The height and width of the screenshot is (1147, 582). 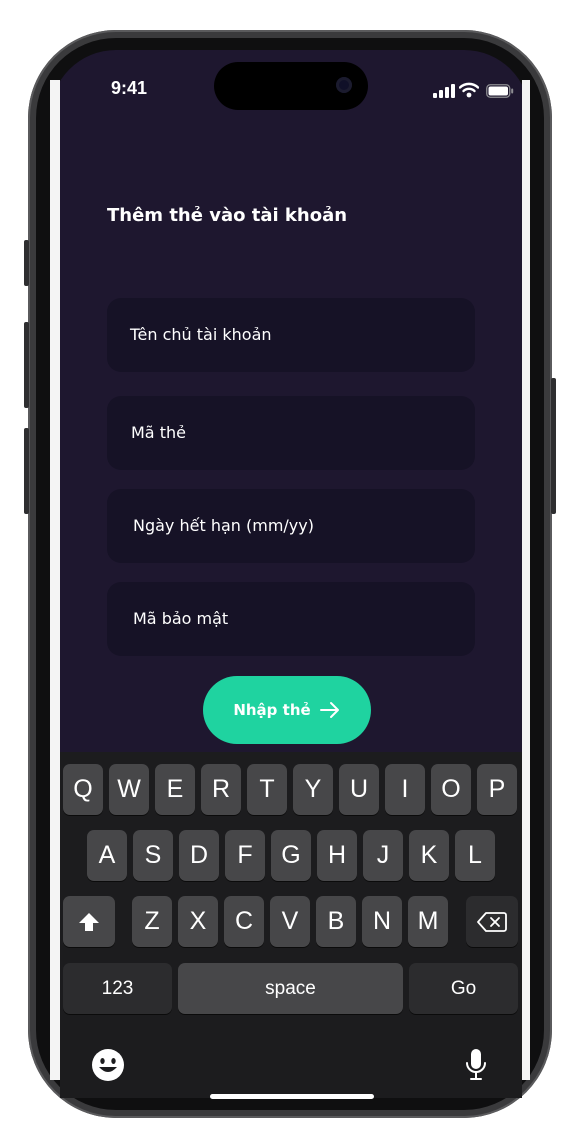 I want to click on key-f: F, so click(x=245, y=855).